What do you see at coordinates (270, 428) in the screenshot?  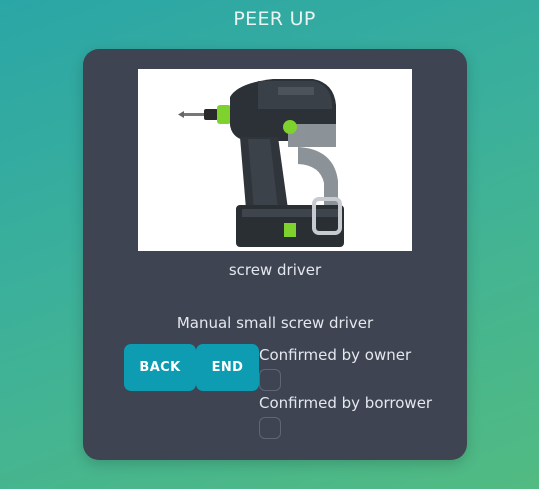 I see `confirmed-by-borrower-checkbox` at bounding box center [270, 428].